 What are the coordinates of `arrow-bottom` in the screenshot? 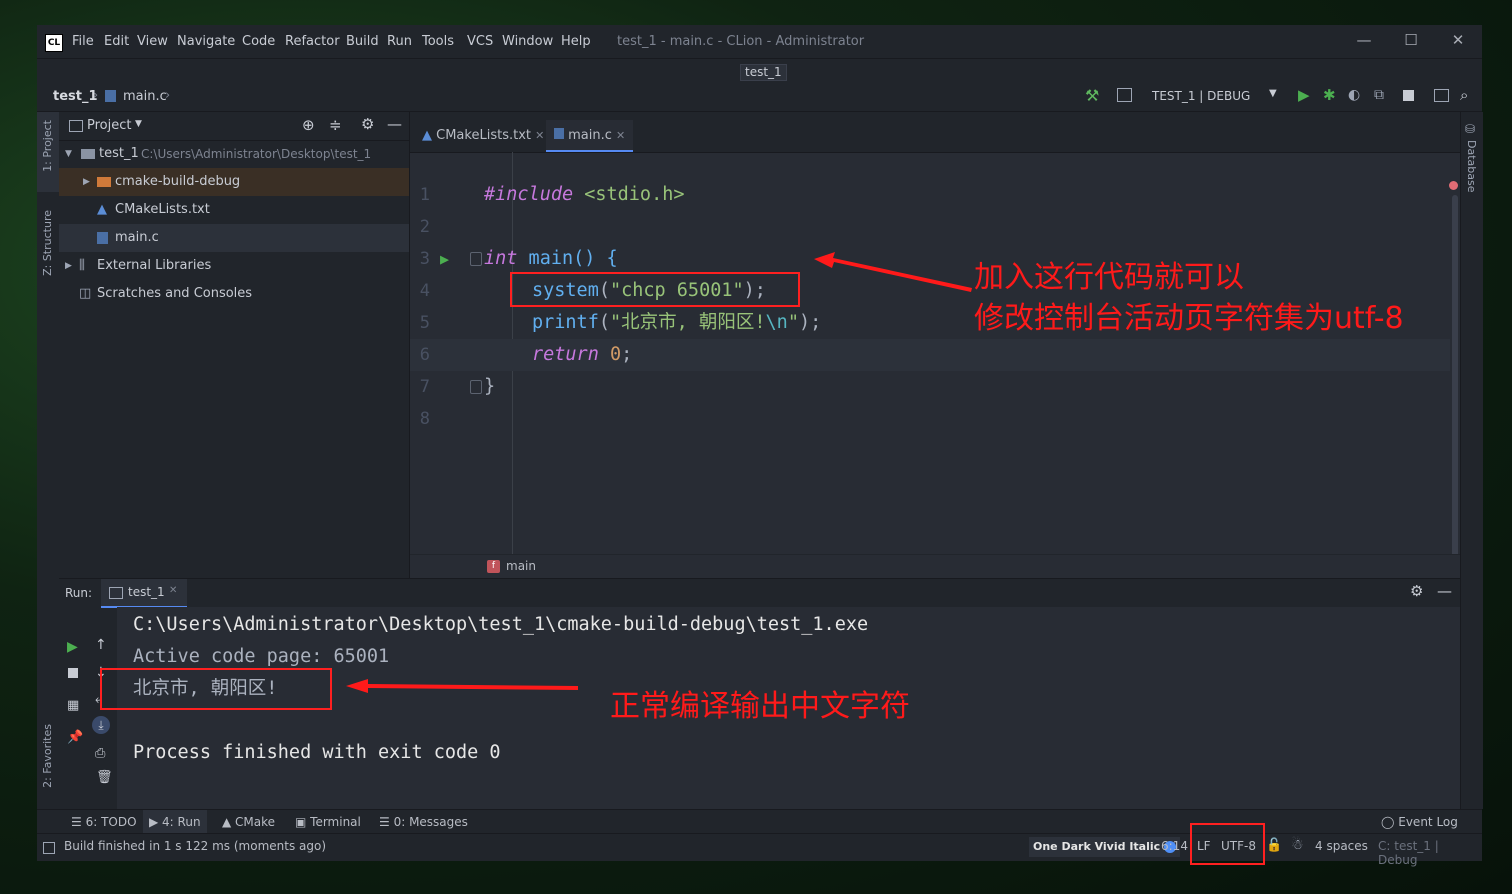 It's located at (462, 686).